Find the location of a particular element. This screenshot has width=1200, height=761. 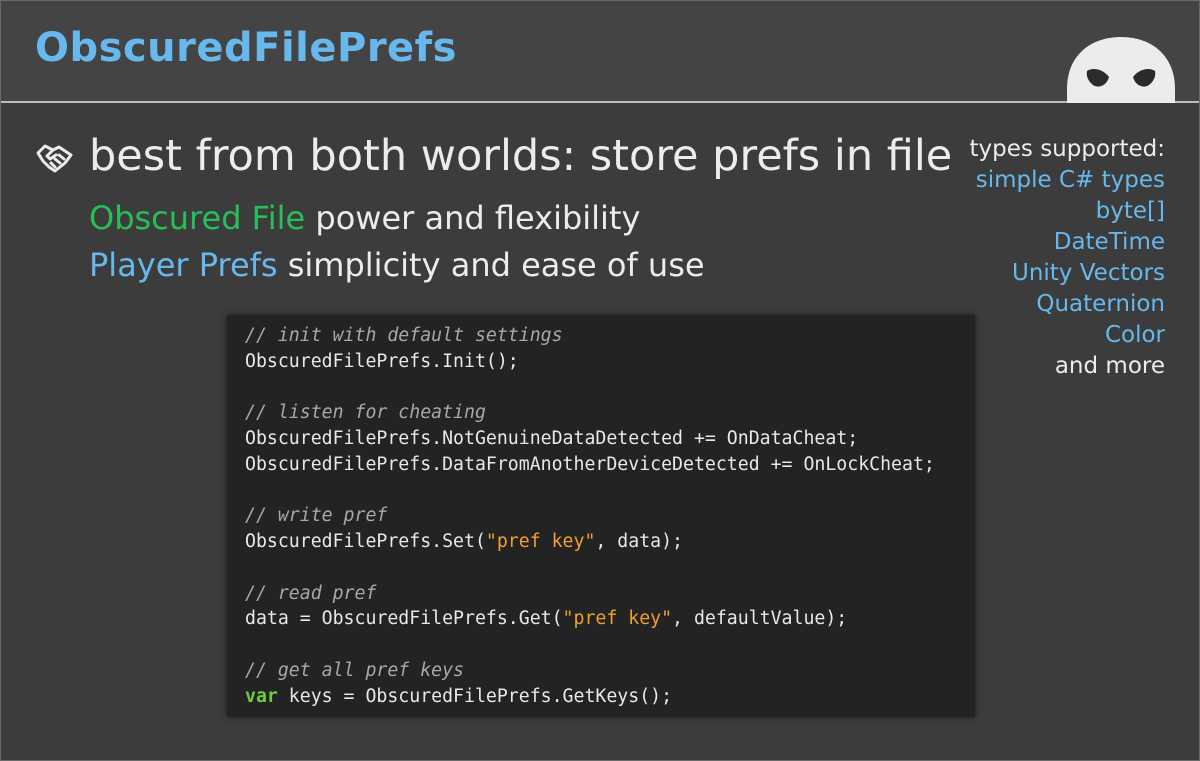

header: ObscuredFilePrefs is located at coordinates (600, 52).